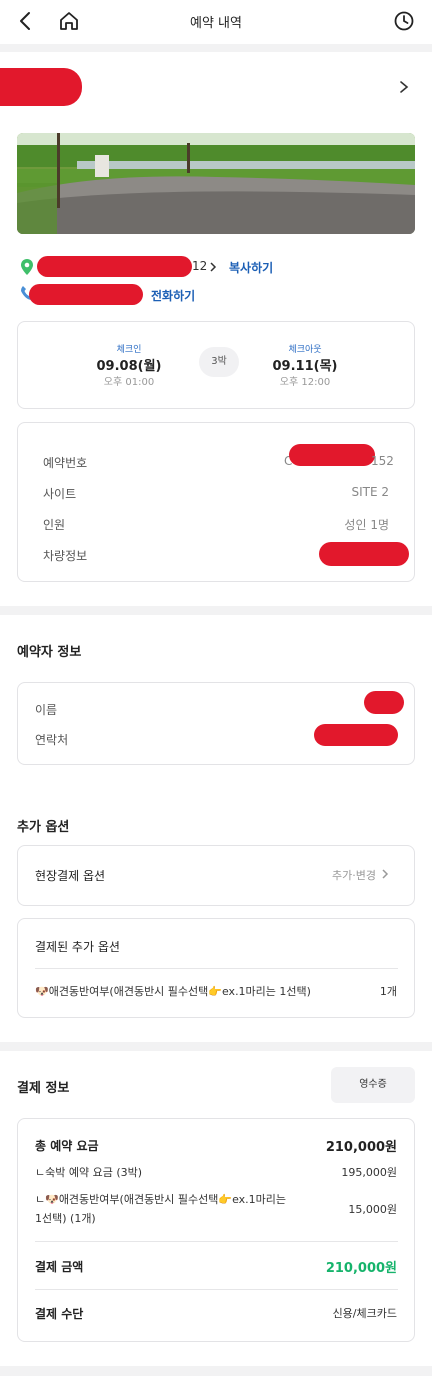 The image size is (432, 1376). Describe the element at coordinates (54, 525) in the screenshot. I see `guests-label: 인원` at that location.